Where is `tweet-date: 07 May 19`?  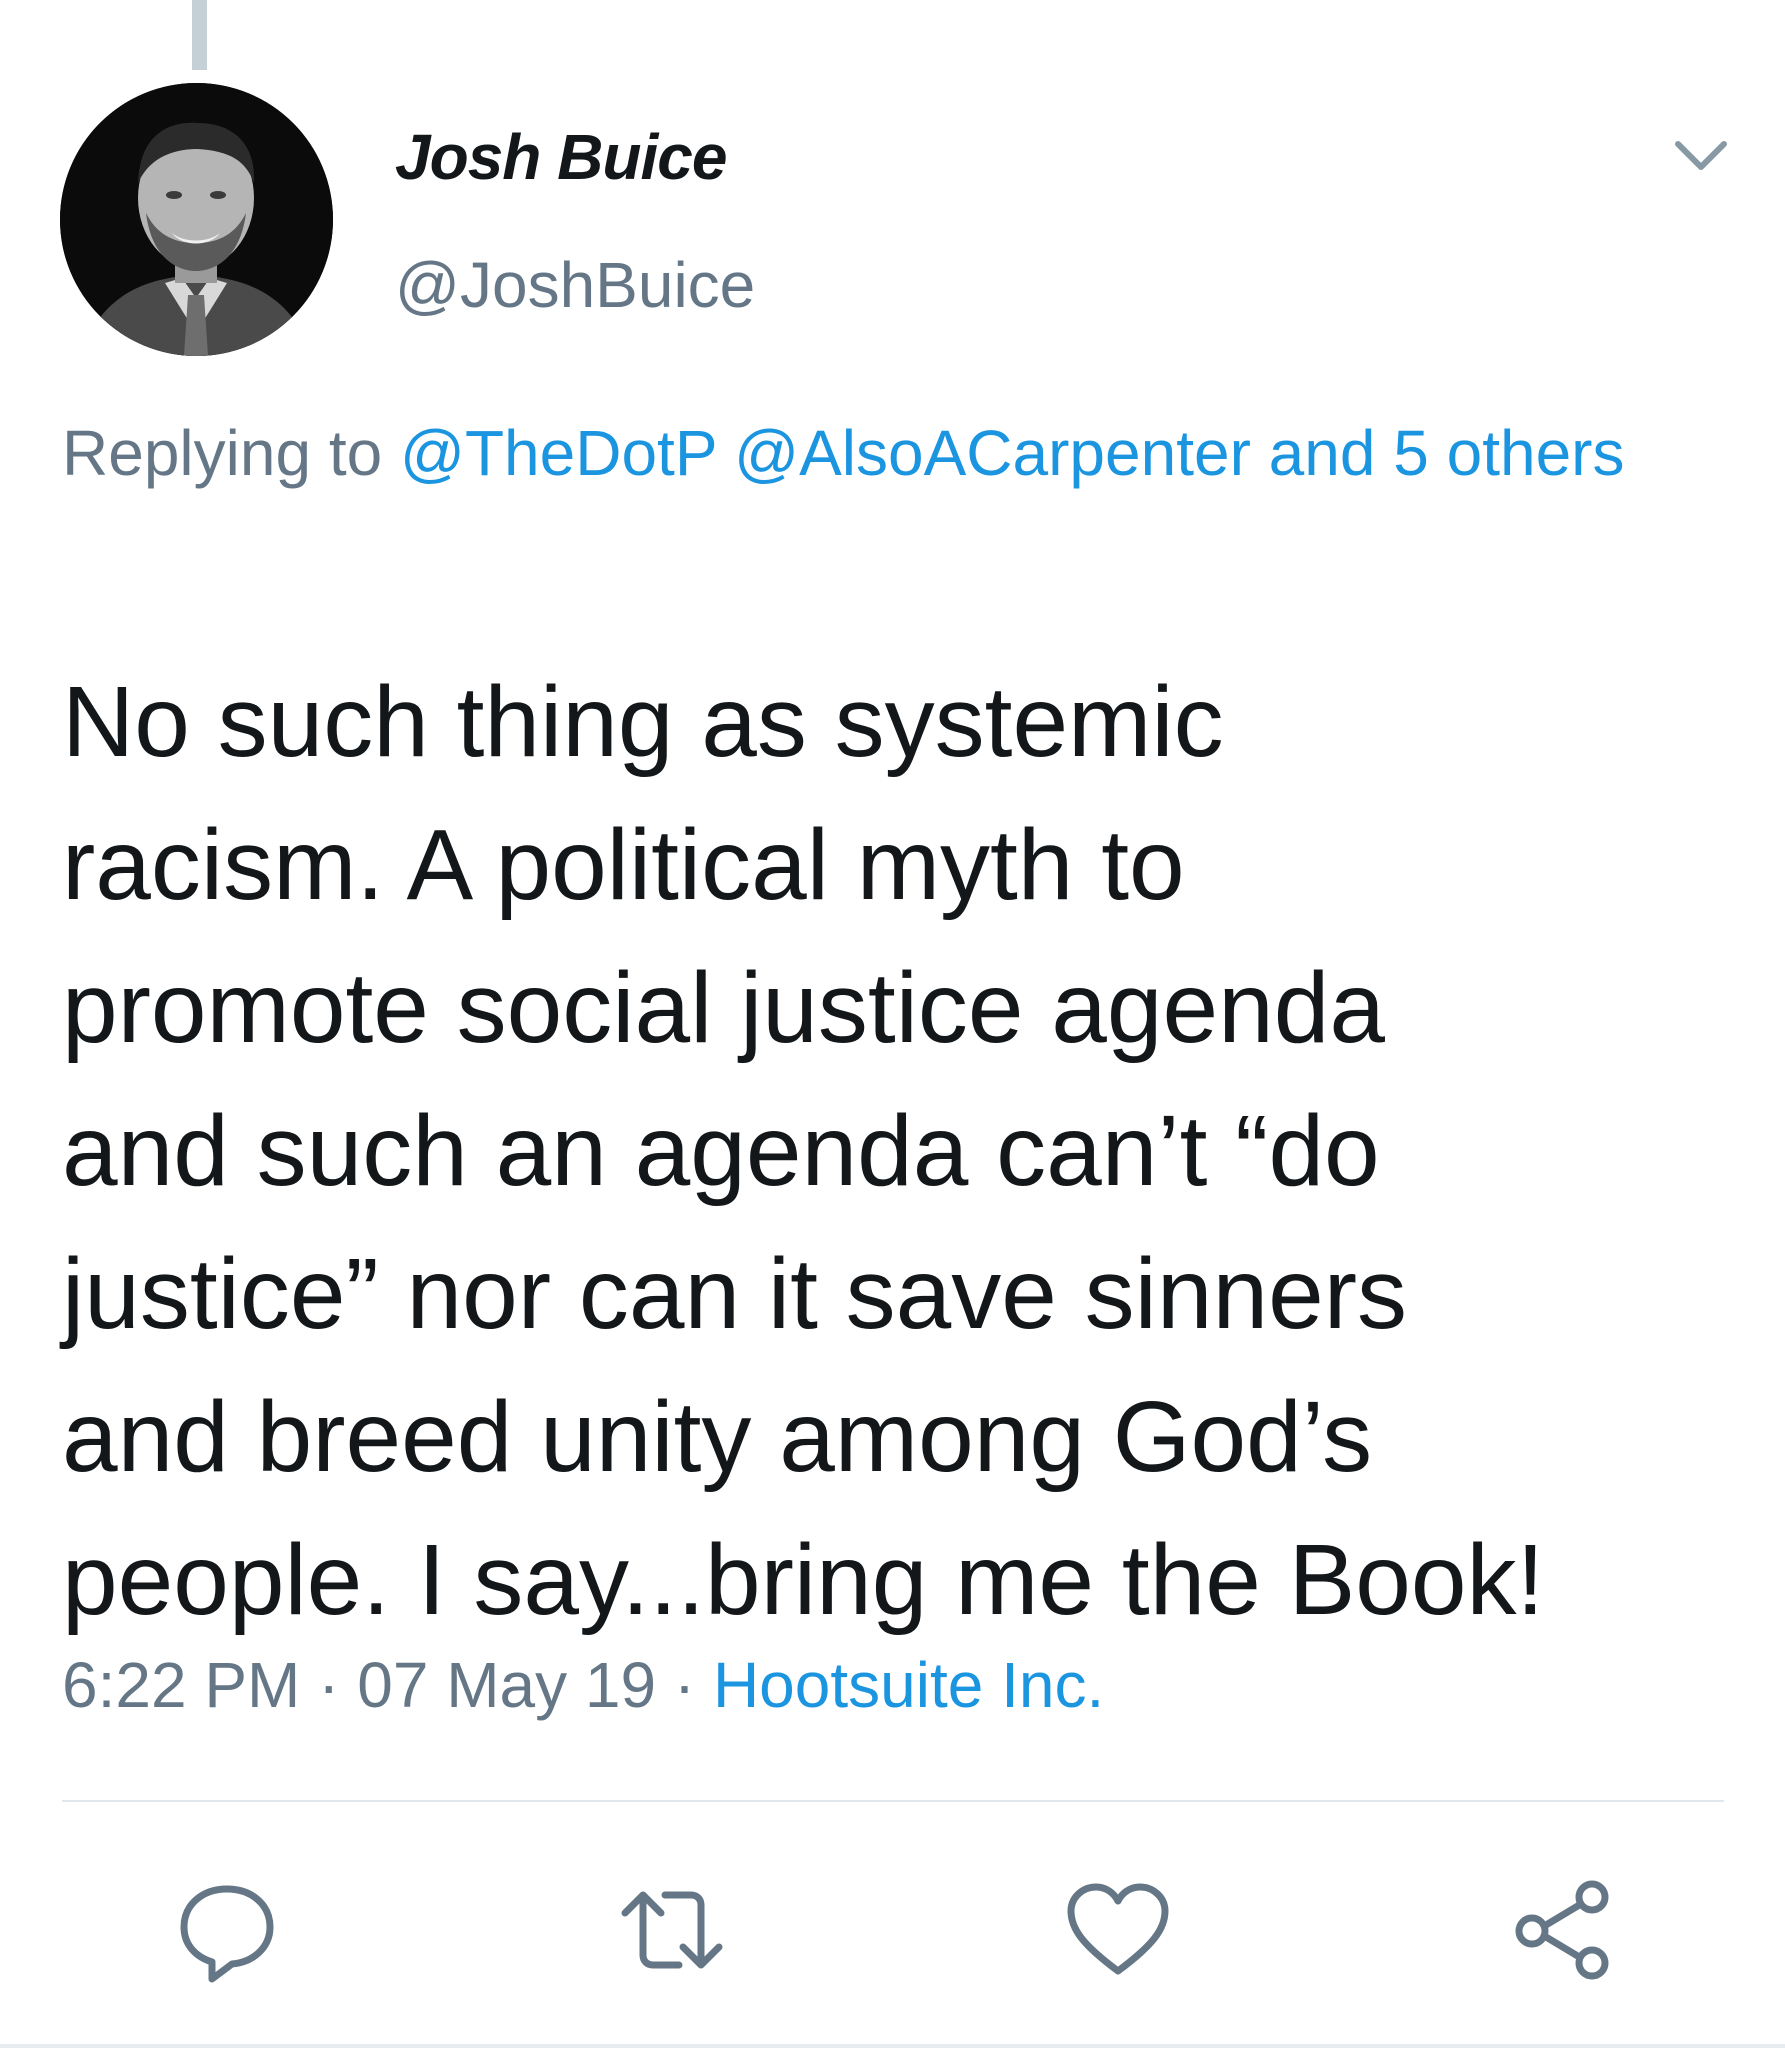
tweet-date: 07 May 19 is located at coordinates (506, 1685).